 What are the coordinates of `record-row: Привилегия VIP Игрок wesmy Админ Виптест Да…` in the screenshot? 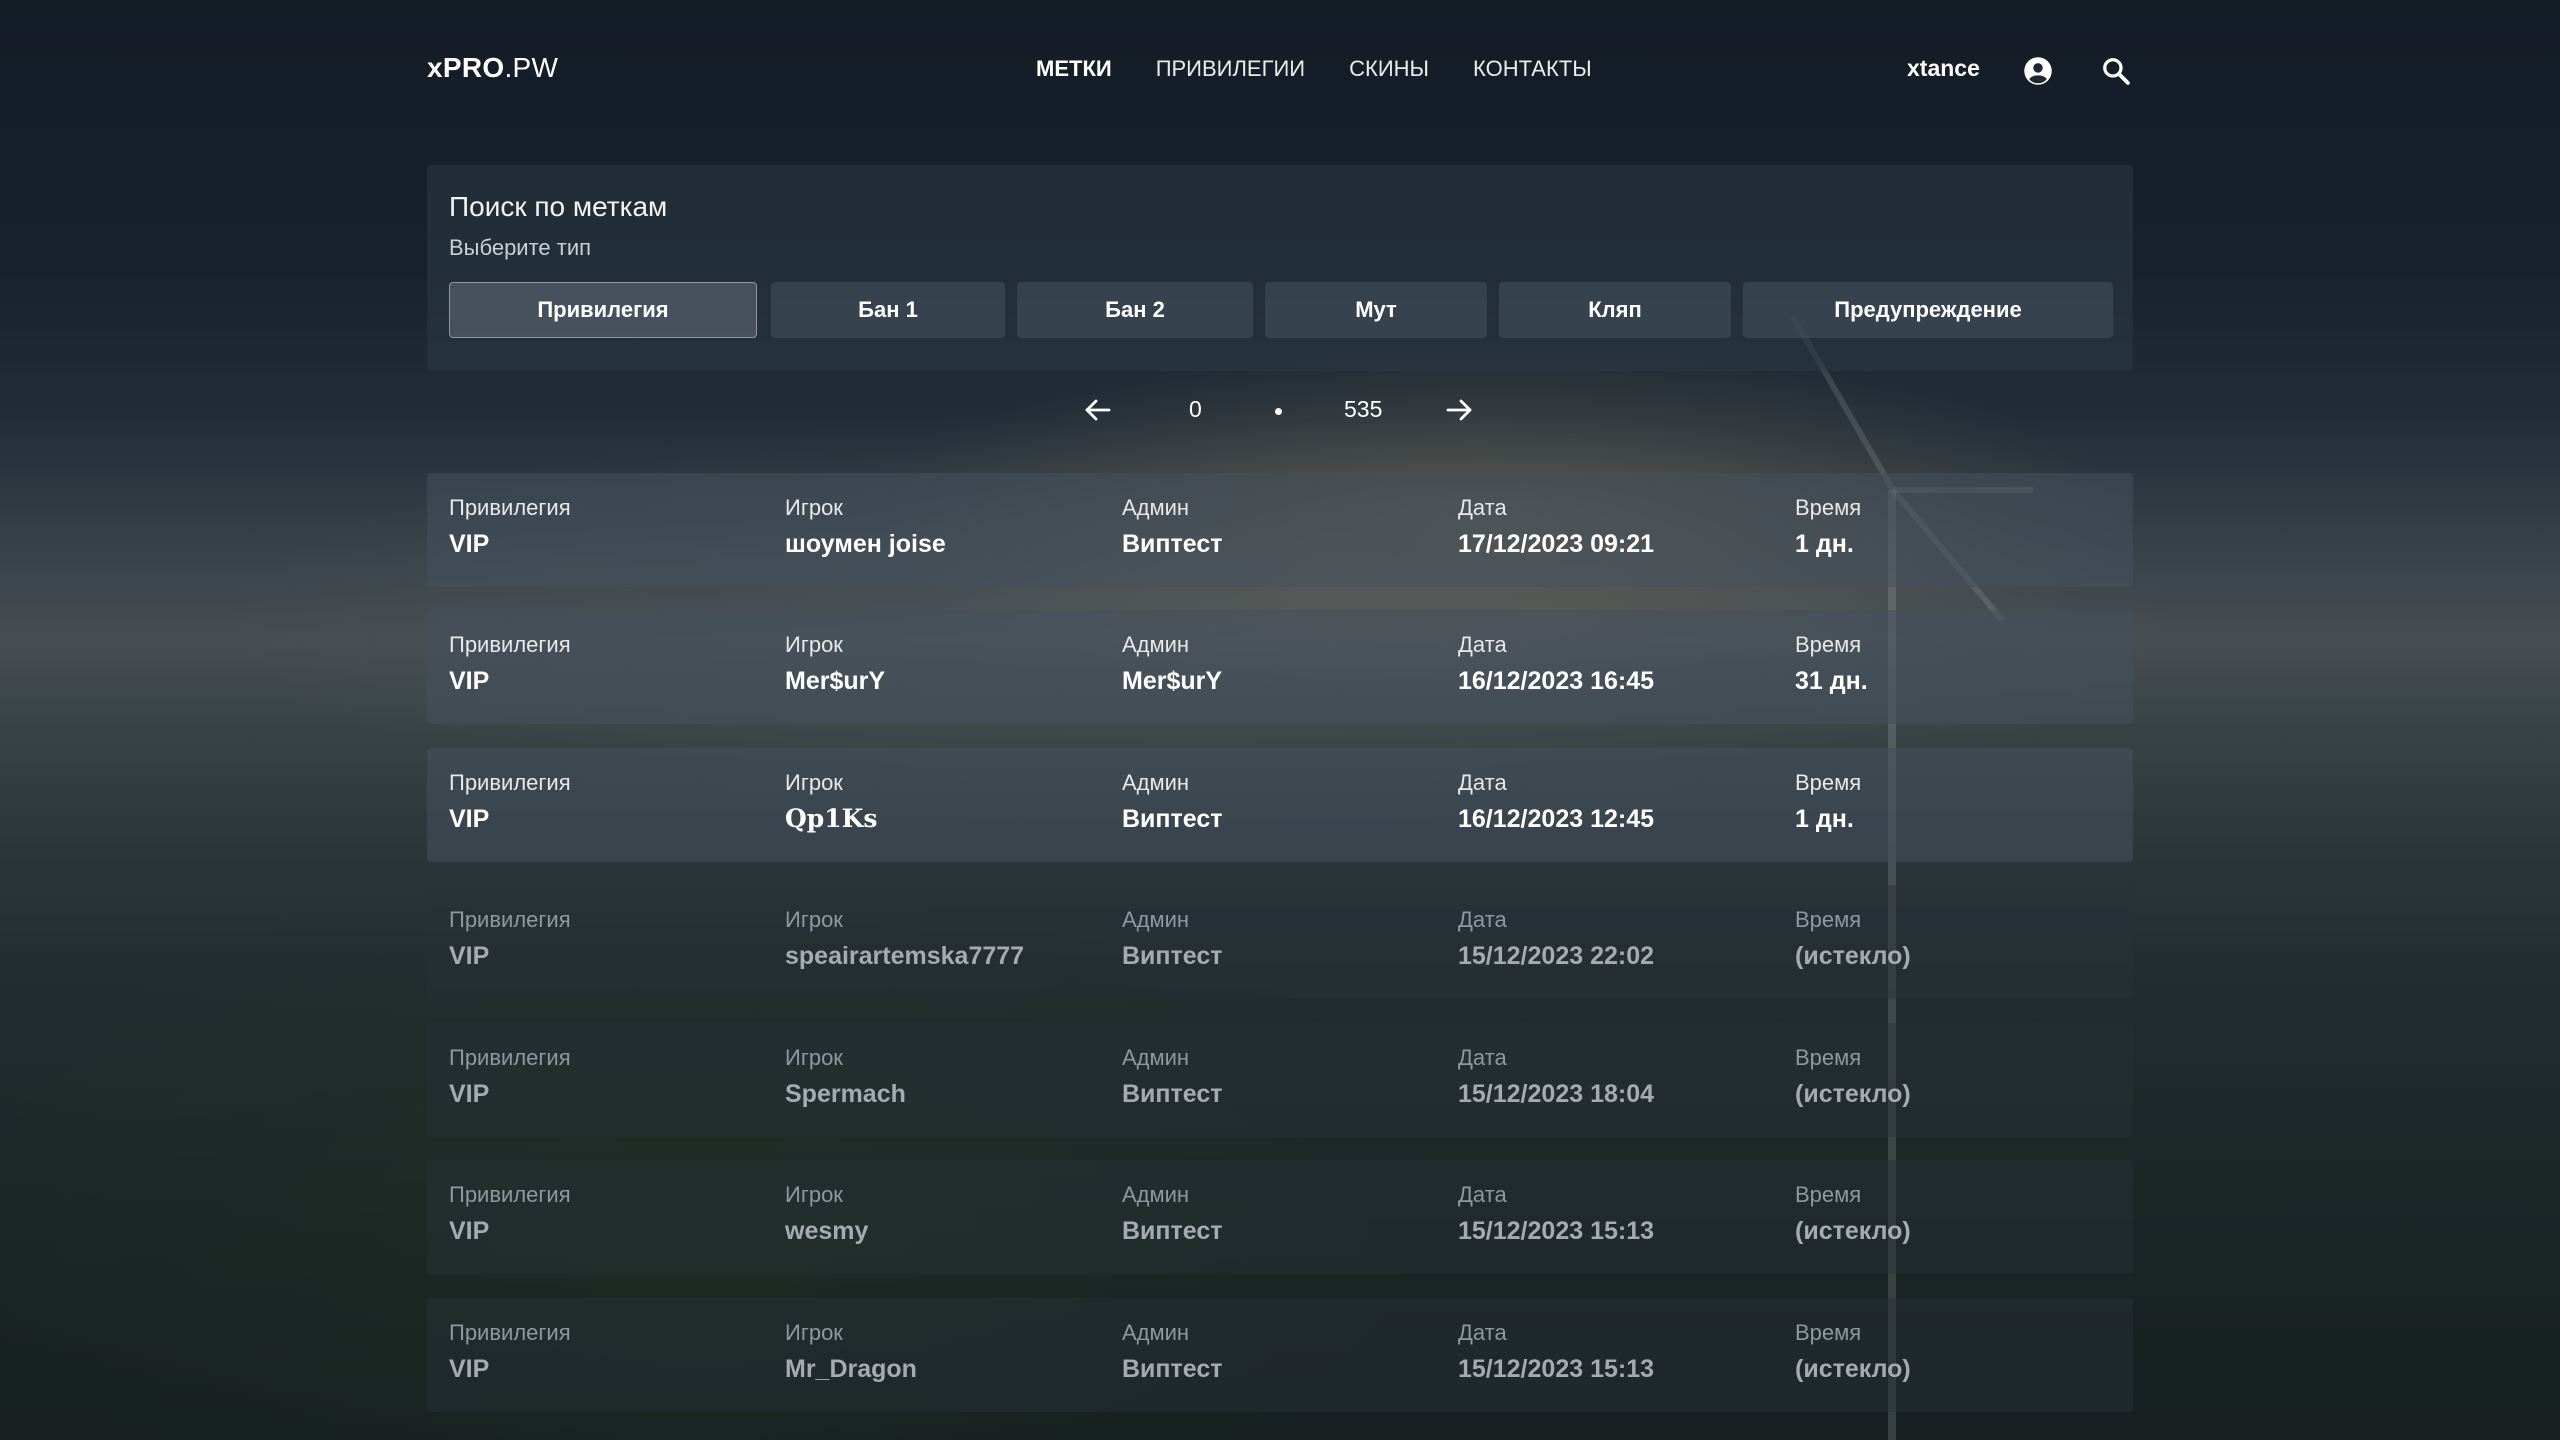 It's located at (1280, 1217).